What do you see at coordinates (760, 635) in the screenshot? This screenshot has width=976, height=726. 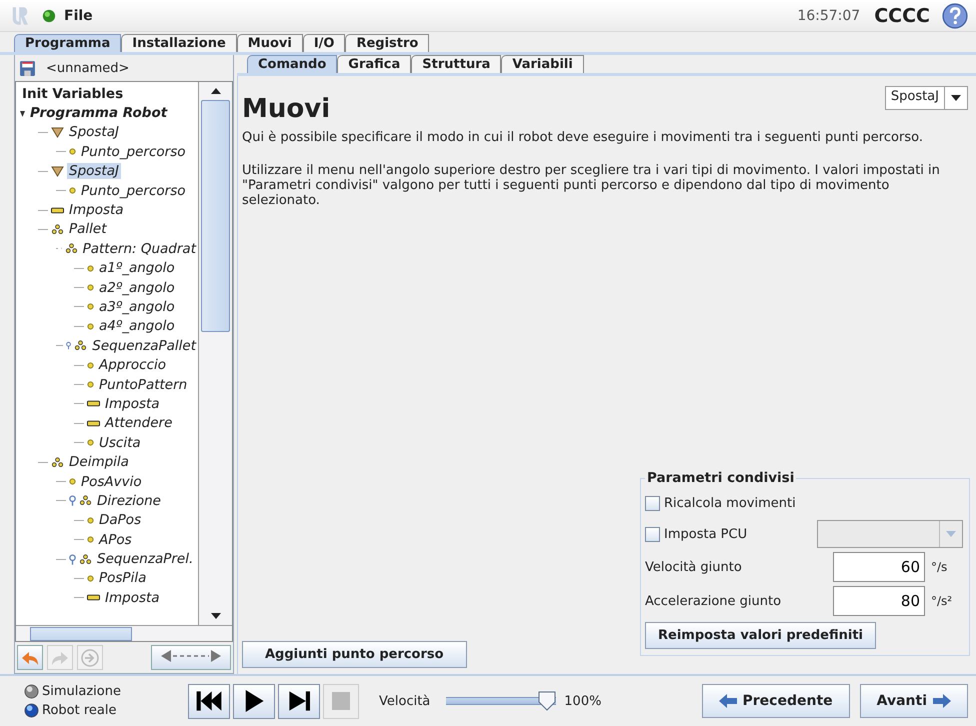 I see `reset-defaults-button: Reimposta valori predefiniti` at bounding box center [760, 635].